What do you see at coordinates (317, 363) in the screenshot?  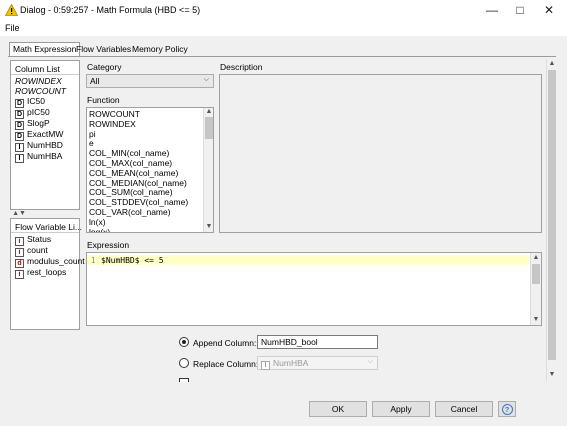 I see `replace-column-select: I NumHBA ⌵` at bounding box center [317, 363].